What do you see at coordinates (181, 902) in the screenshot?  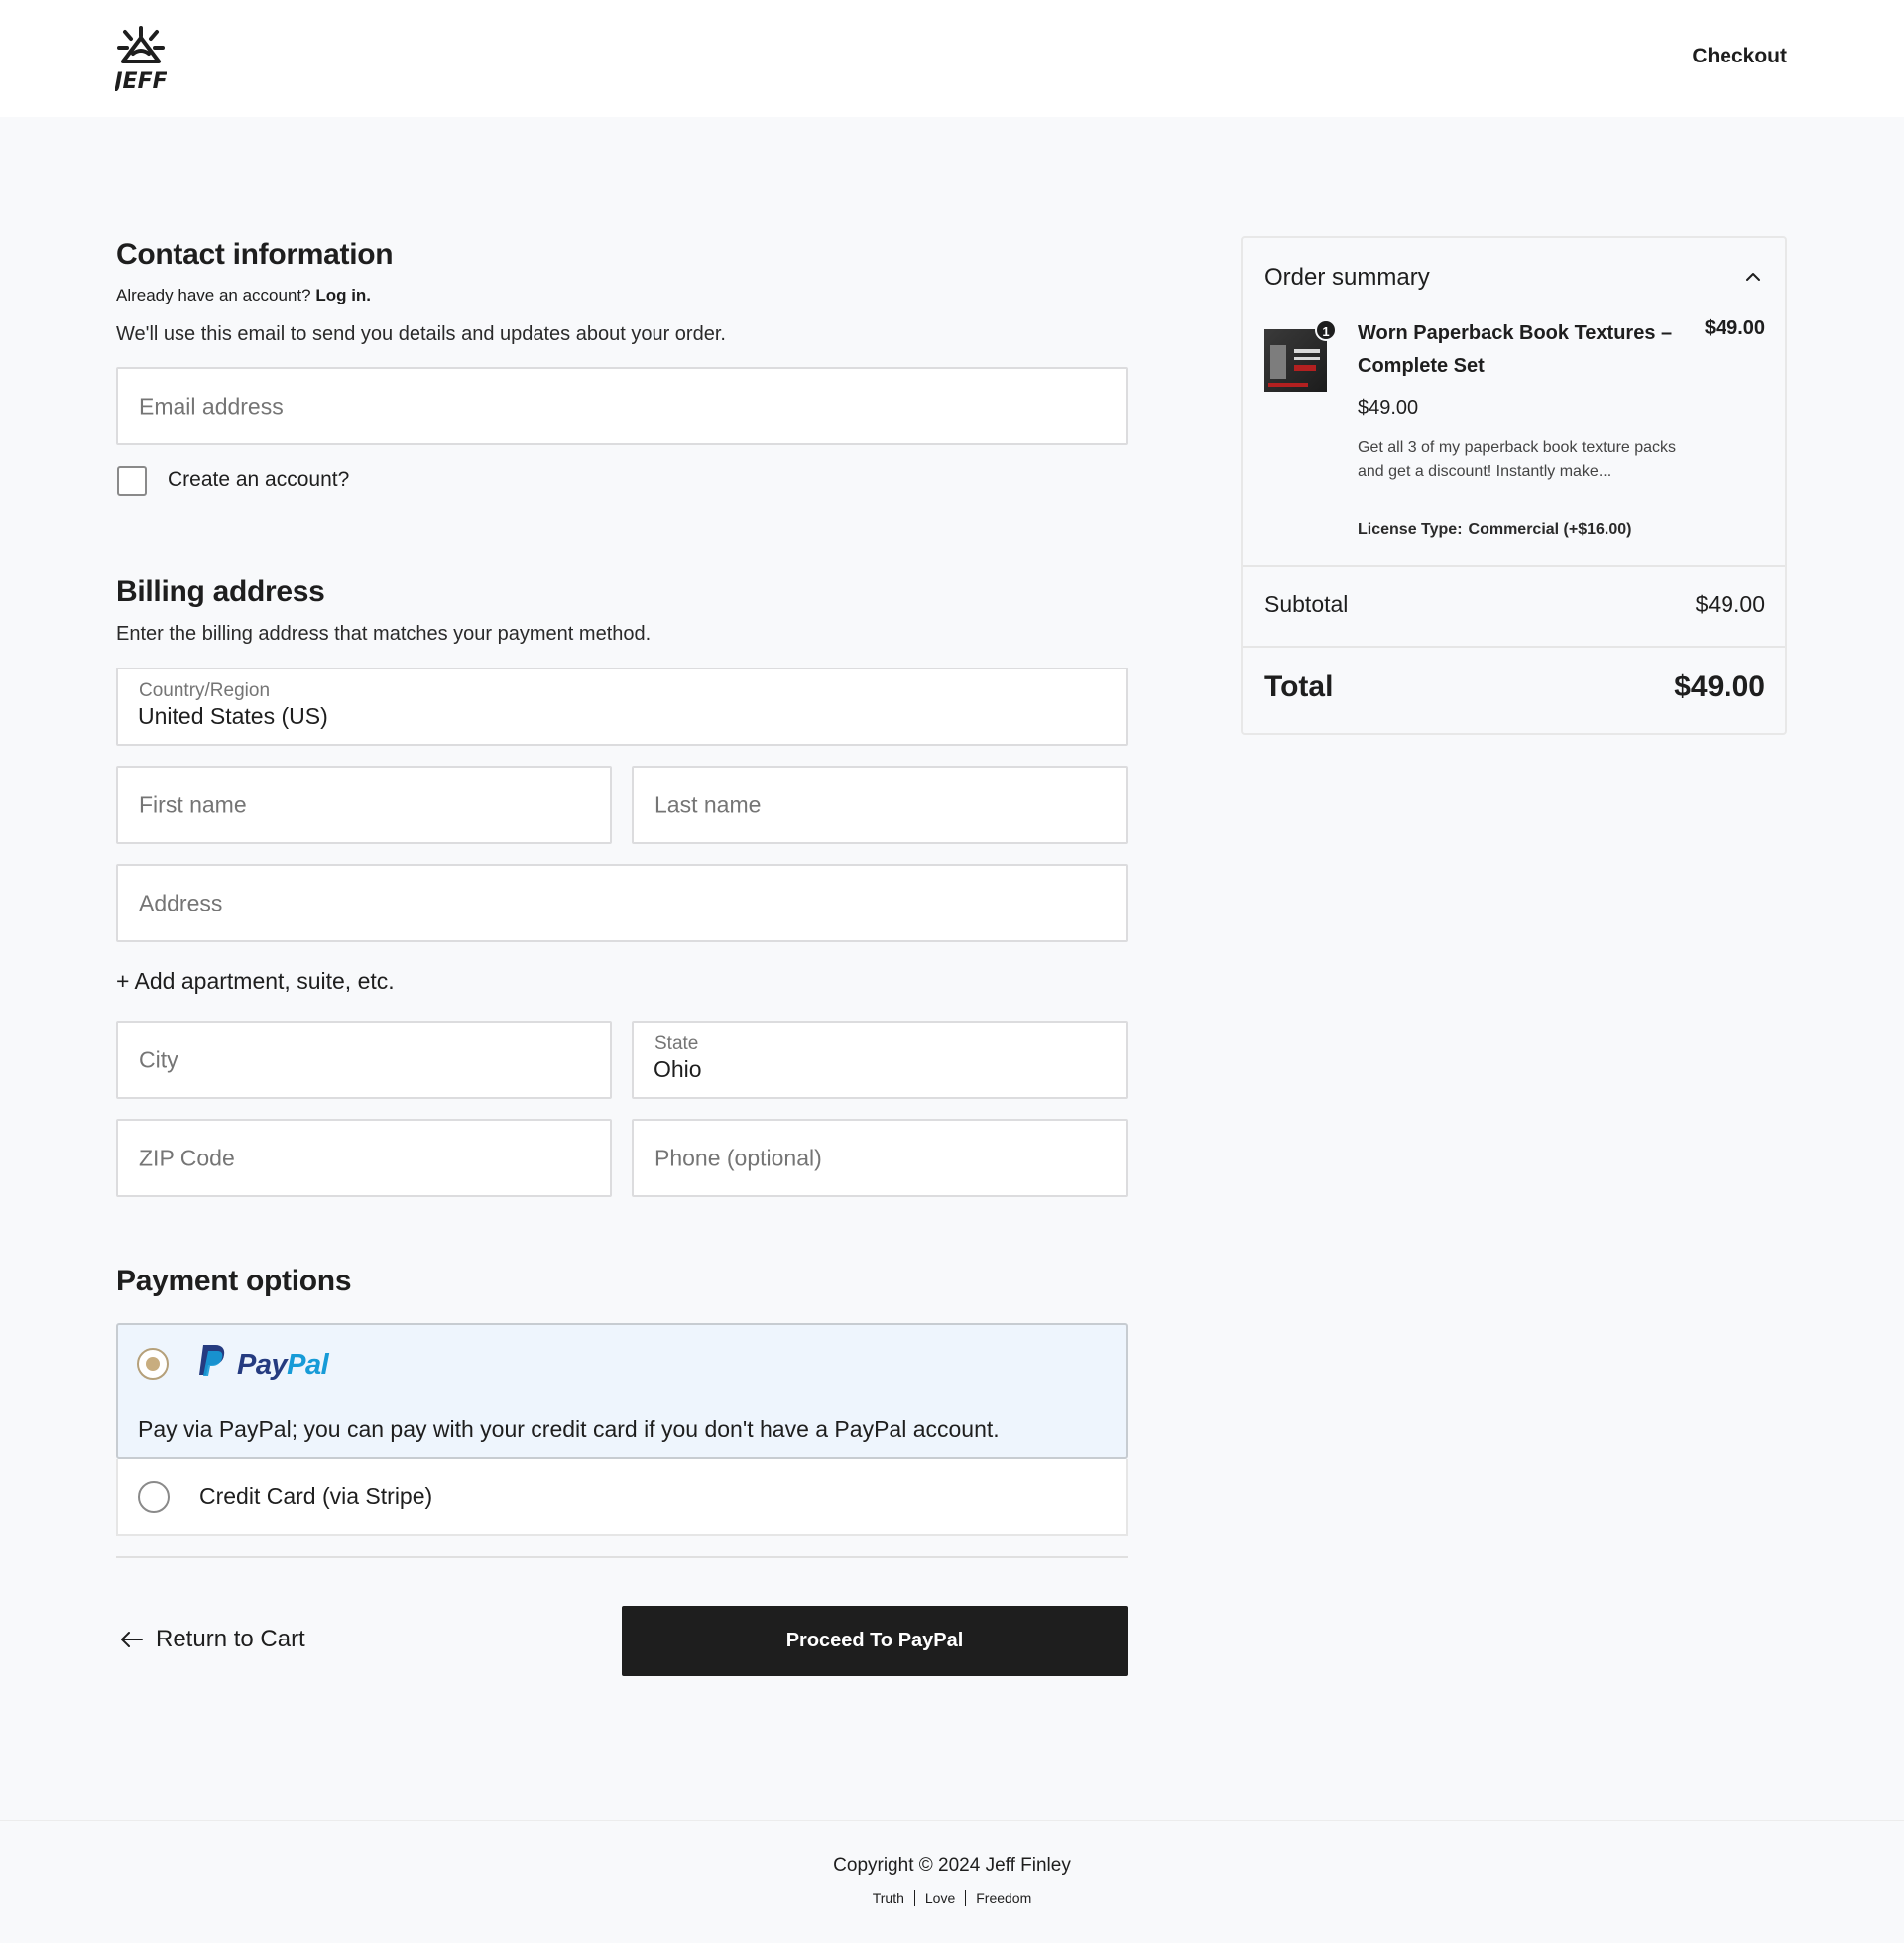 I see `address-placeholder: Address` at bounding box center [181, 902].